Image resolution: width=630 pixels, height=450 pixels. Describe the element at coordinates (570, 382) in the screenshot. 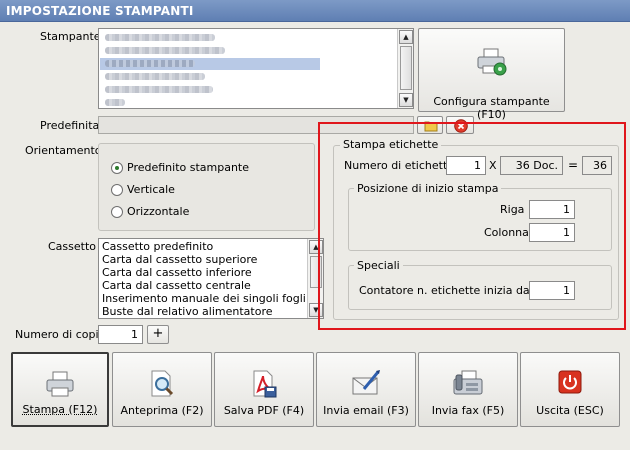

I see `power-off-icon` at that location.